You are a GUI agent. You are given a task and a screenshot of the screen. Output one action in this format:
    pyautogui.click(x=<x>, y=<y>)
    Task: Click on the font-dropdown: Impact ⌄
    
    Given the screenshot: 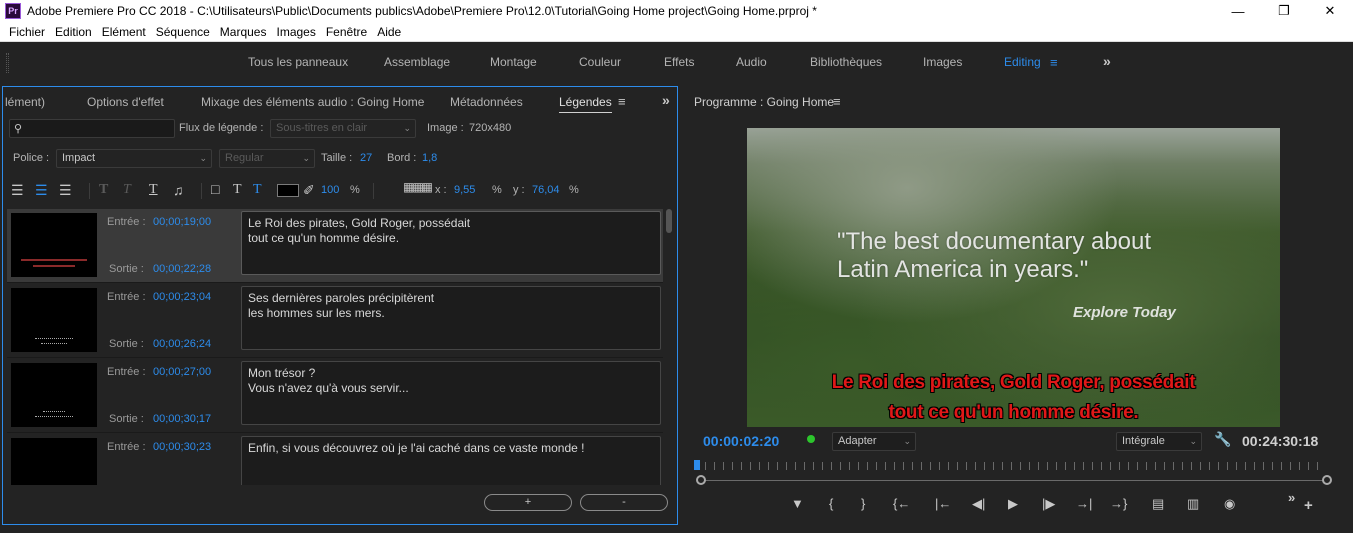 What is the action you would take?
    pyautogui.click(x=134, y=158)
    